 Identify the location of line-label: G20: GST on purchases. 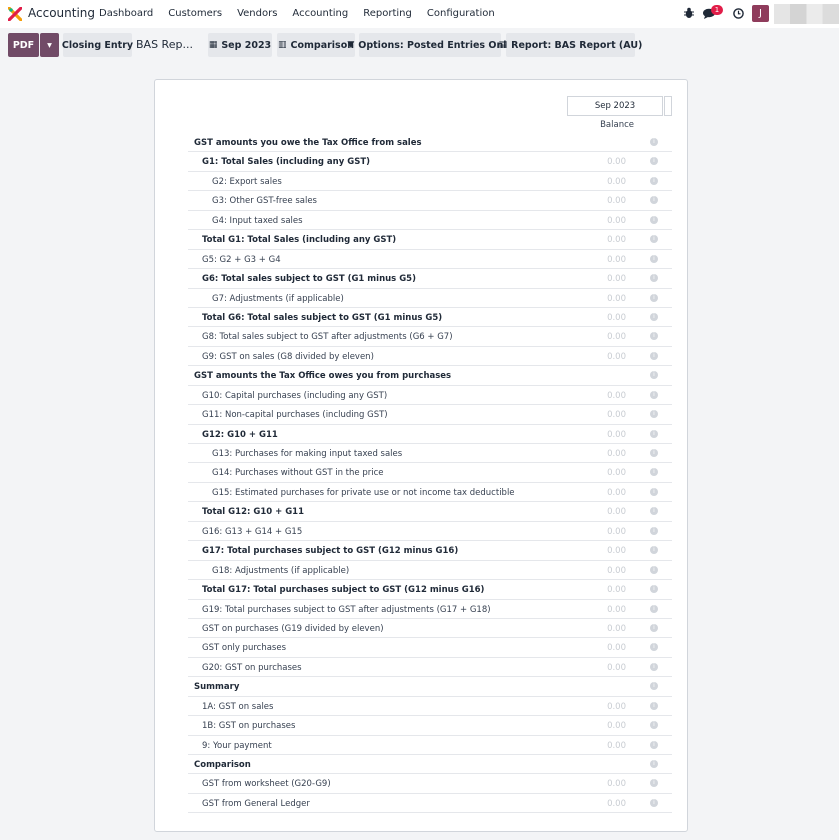
(252, 668).